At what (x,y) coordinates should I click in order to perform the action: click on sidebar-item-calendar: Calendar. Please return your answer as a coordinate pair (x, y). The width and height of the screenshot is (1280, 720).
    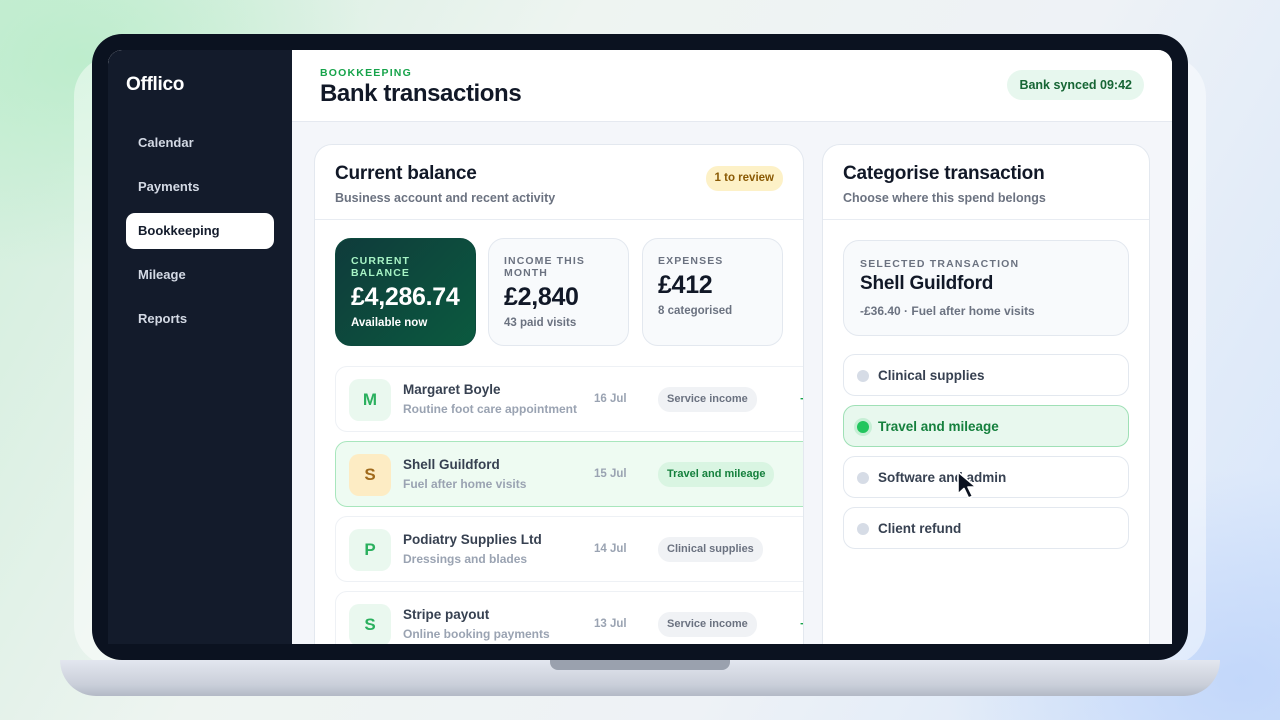
    Looking at the image, I should click on (200, 143).